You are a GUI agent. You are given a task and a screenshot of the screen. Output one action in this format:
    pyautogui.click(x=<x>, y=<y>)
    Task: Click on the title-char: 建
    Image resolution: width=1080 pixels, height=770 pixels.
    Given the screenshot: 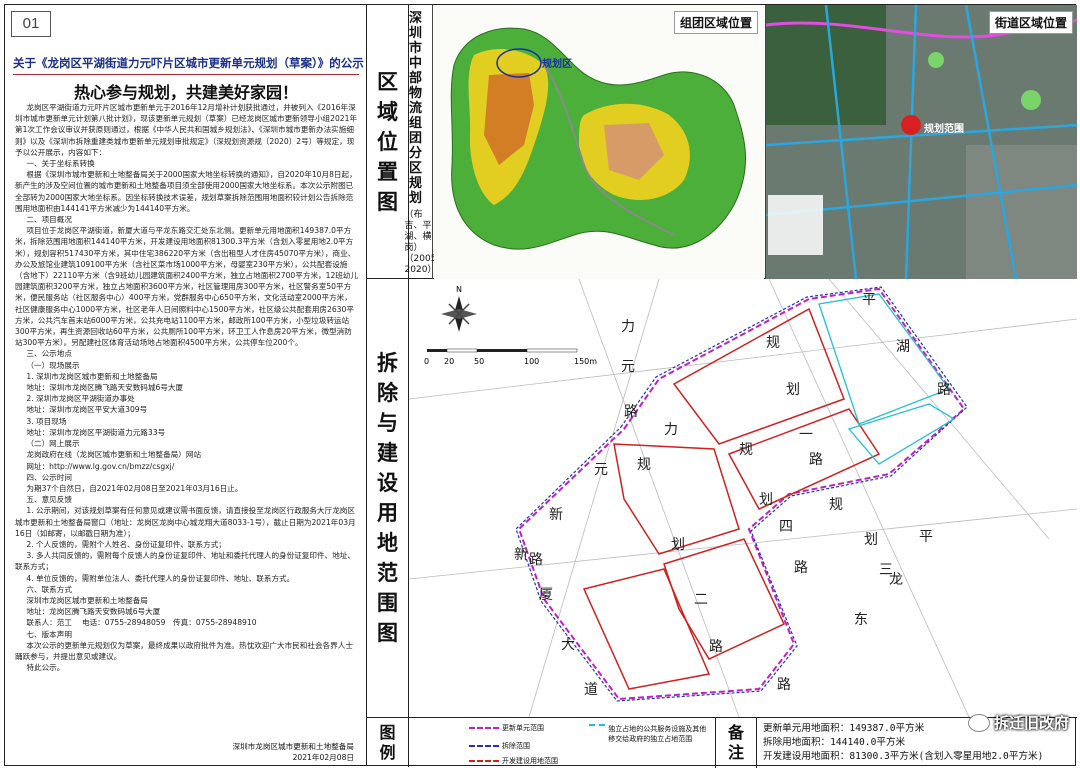 What is the action you would take?
    pyautogui.click(x=387, y=453)
    